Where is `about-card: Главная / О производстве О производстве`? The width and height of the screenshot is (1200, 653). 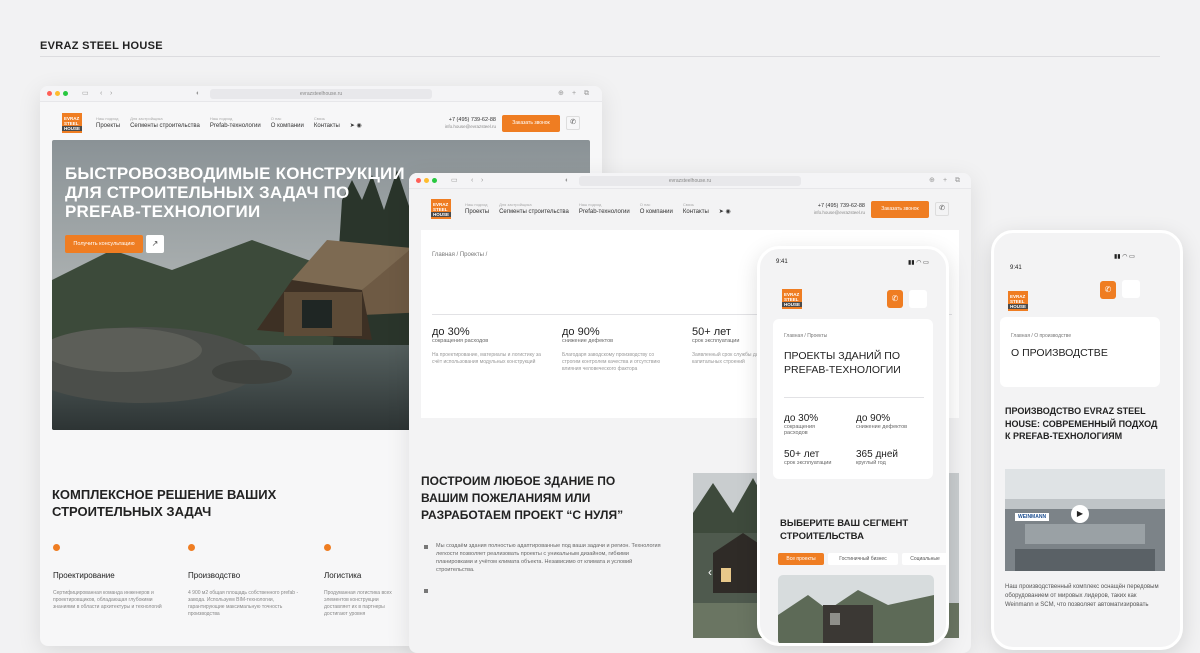 about-card: Главная / О производстве О производстве is located at coordinates (1080, 352).